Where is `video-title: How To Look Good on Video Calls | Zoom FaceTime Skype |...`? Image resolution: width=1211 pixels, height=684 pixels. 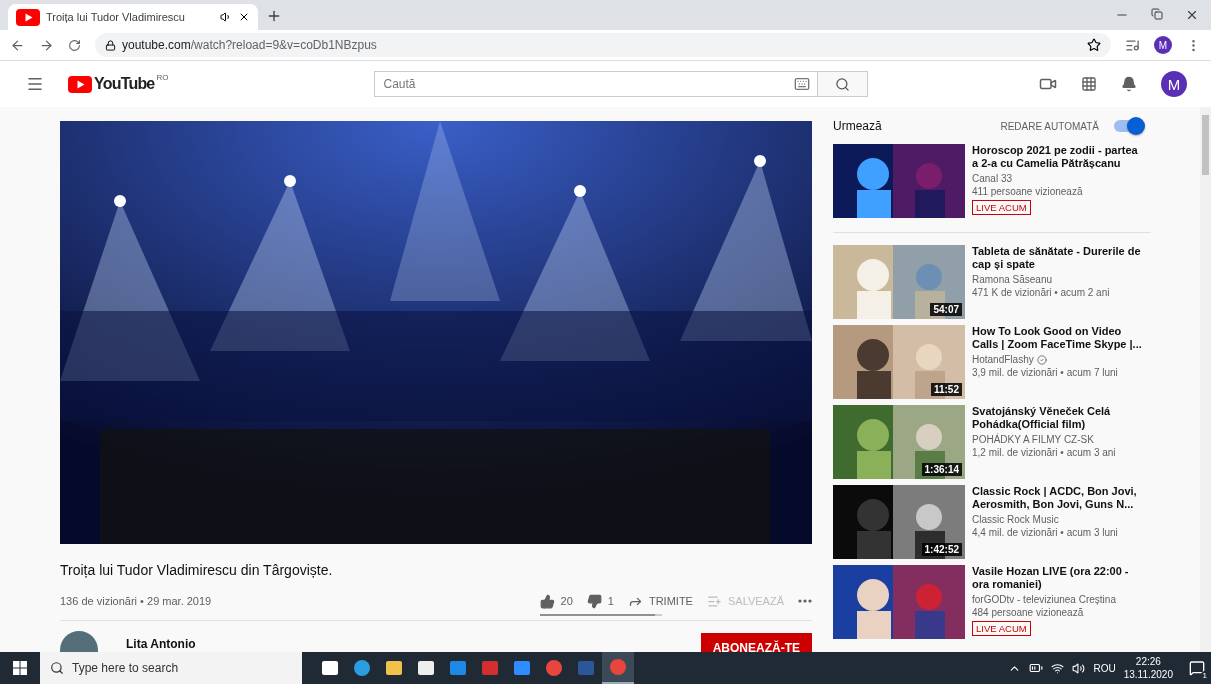 video-title: How To Look Good on Video Calls | Zoom FaceTime Skype |... is located at coordinates (1057, 338).